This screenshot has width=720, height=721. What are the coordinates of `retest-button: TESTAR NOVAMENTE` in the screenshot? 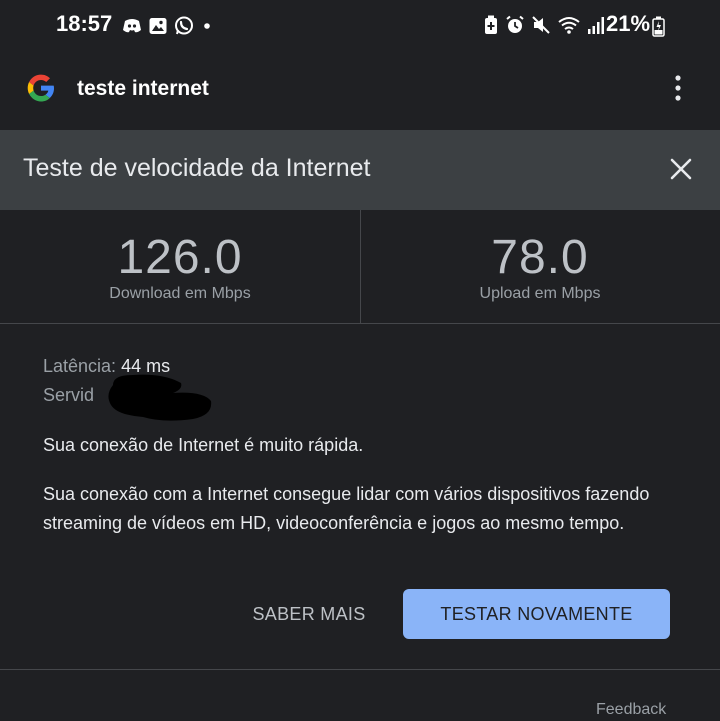 It's located at (536, 614).